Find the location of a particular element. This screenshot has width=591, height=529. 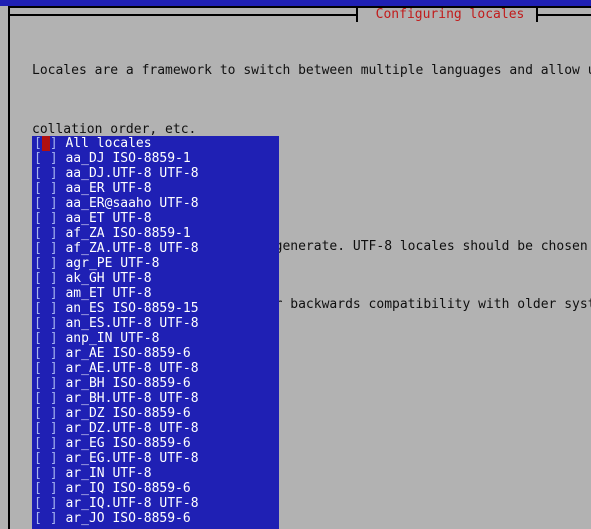

locale-list-item-label: aa_DJ ISO-8859-1 is located at coordinates (124, 158).